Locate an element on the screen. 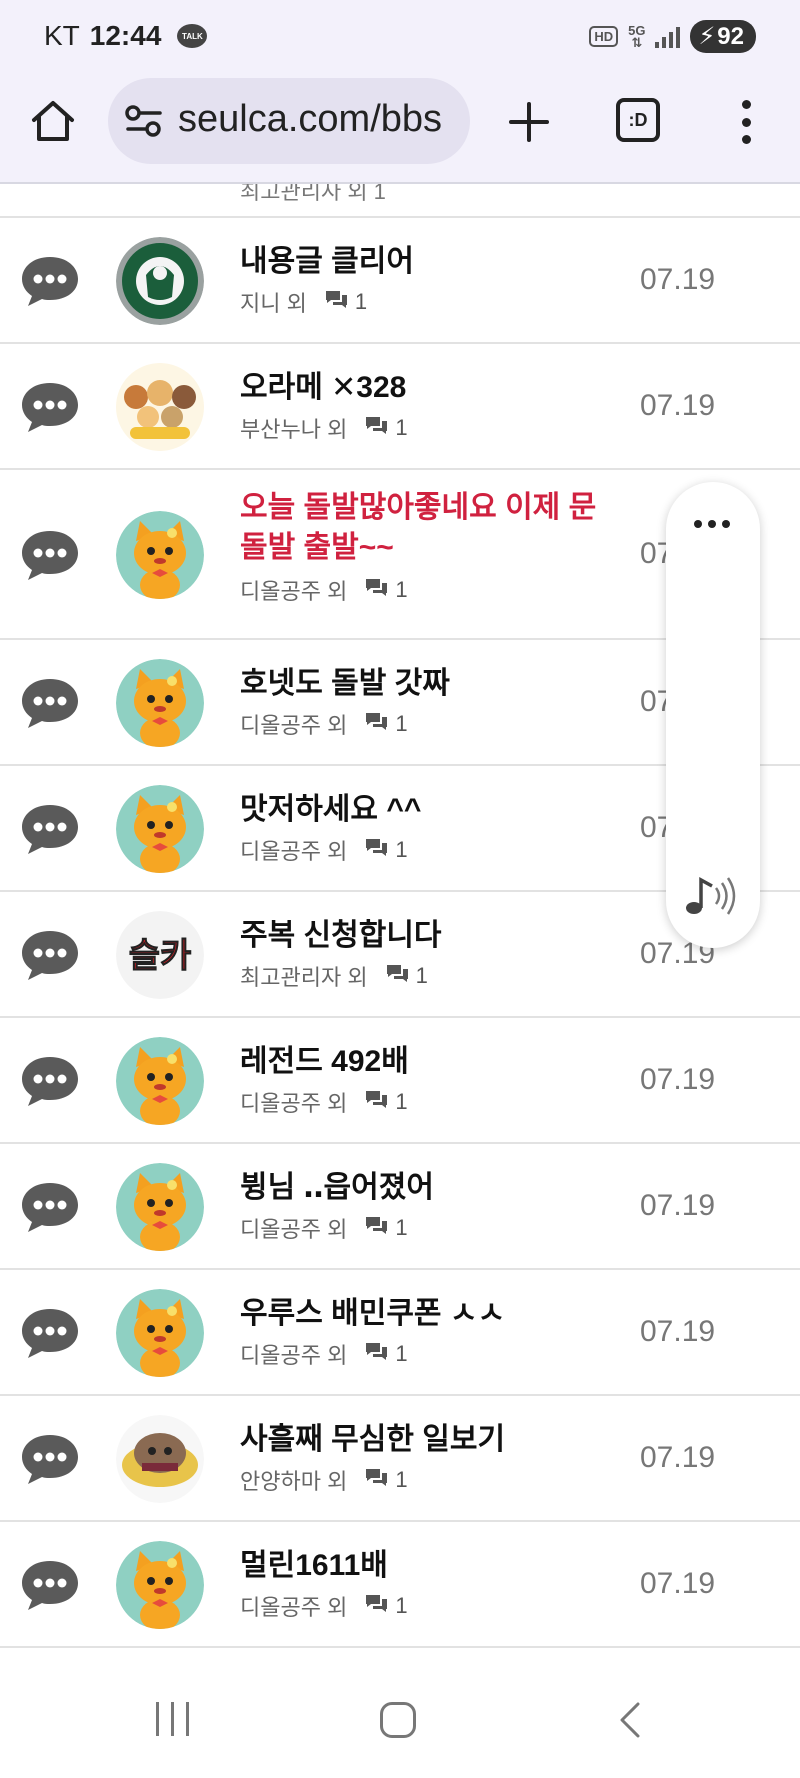 The height and width of the screenshot is (1778, 800). address-bar: seulca.com/bbs is located at coordinates (289, 121).